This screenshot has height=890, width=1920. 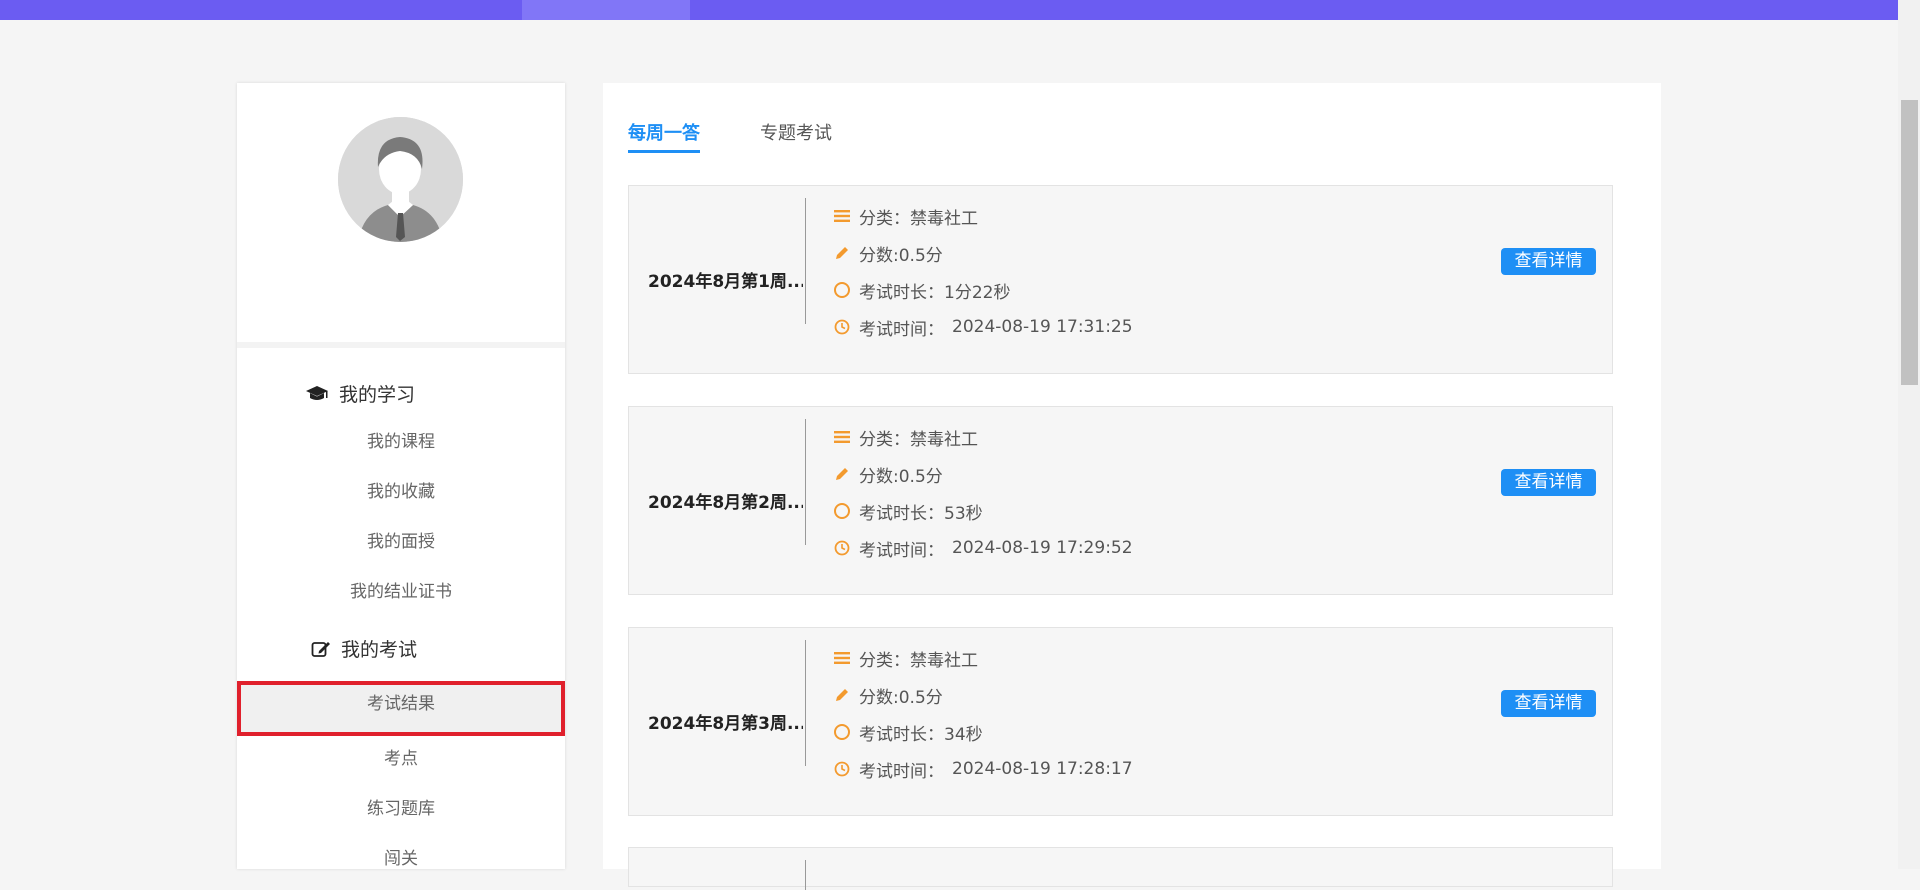 What do you see at coordinates (321, 649) in the screenshot?
I see `edit-icon` at bounding box center [321, 649].